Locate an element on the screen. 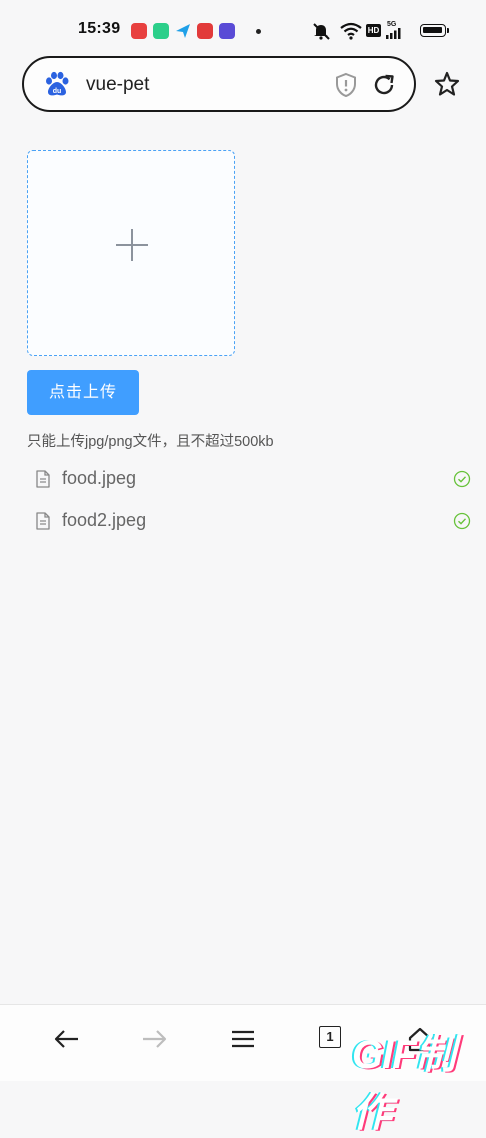 Image resolution: width=486 pixels, height=1138 pixels. upload-tip: 只能上传jpg/png文件，且不超过500kb is located at coordinates (150, 442).